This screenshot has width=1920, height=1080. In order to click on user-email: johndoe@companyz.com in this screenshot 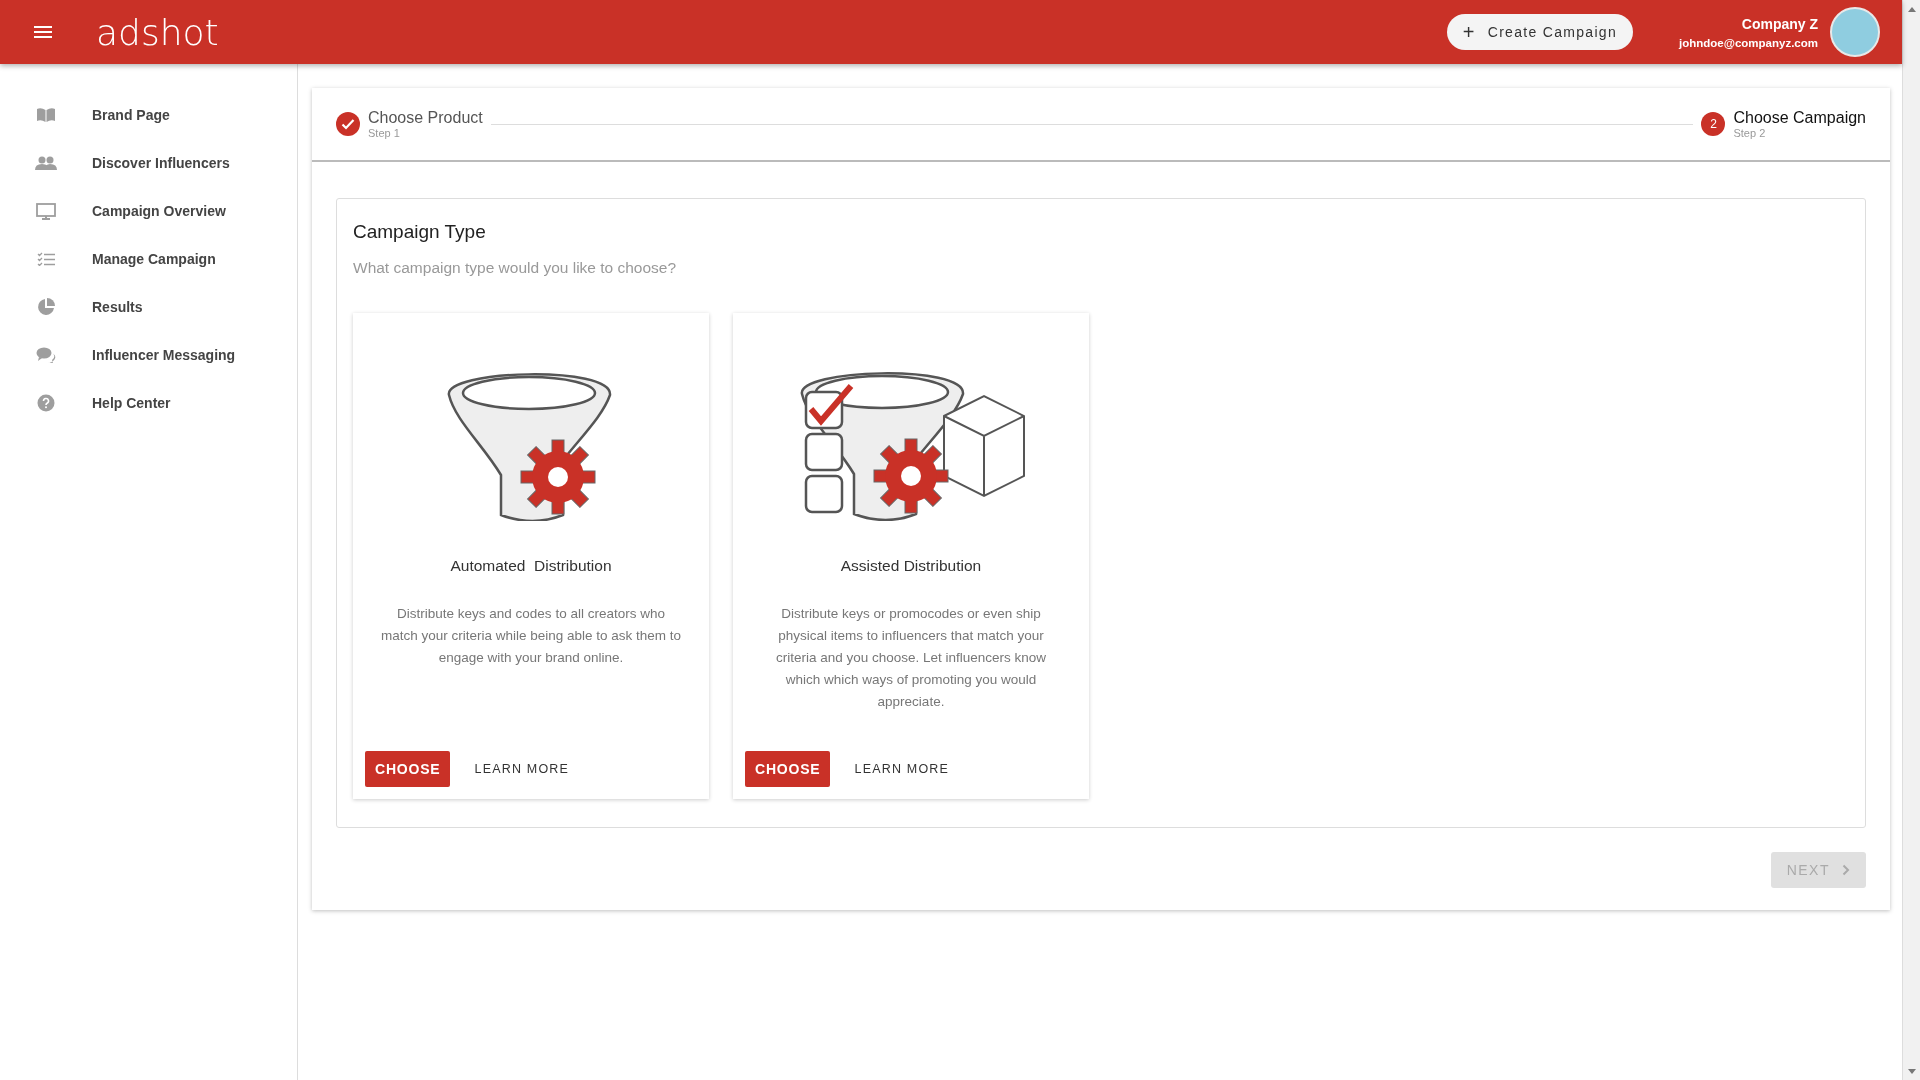, I will do `click(1748, 42)`.